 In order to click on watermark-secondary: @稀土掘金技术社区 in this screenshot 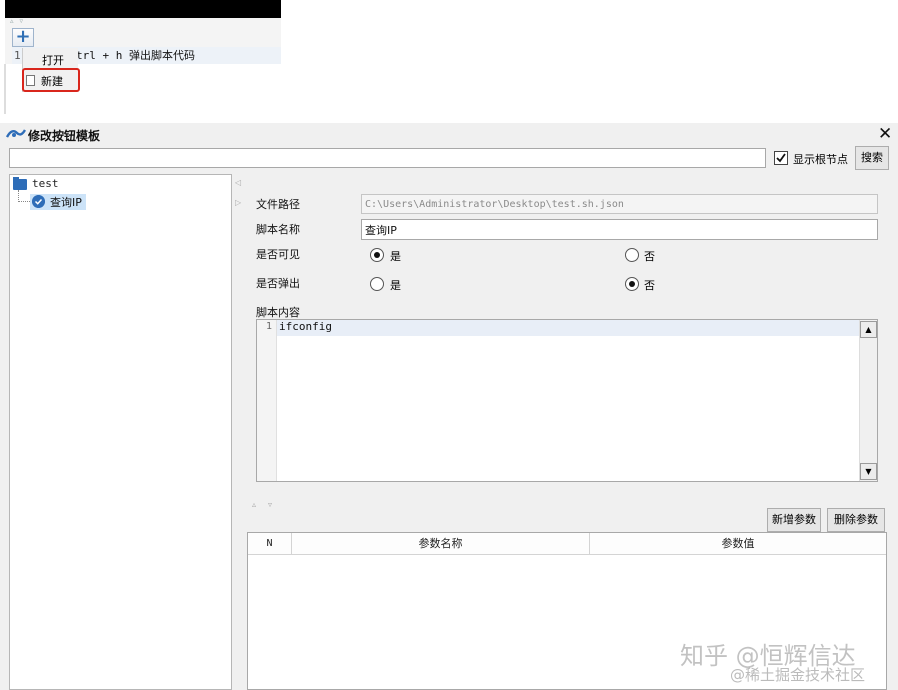, I will do `click(798, 675)`.